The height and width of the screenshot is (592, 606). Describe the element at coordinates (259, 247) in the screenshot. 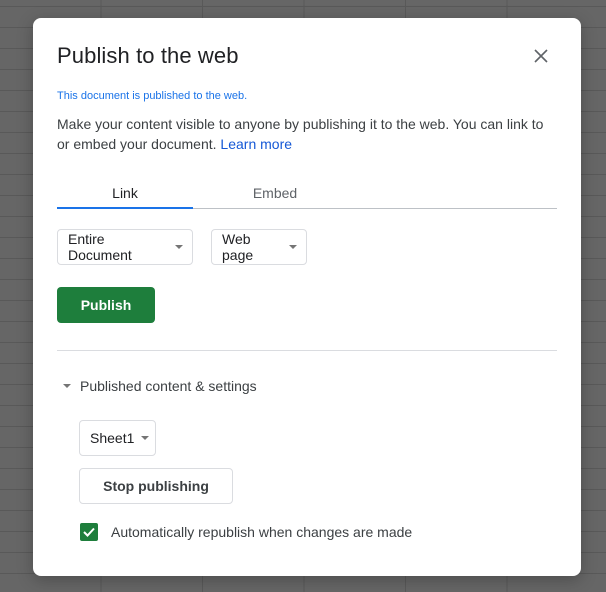

I see `format-select: Web page` at that location.